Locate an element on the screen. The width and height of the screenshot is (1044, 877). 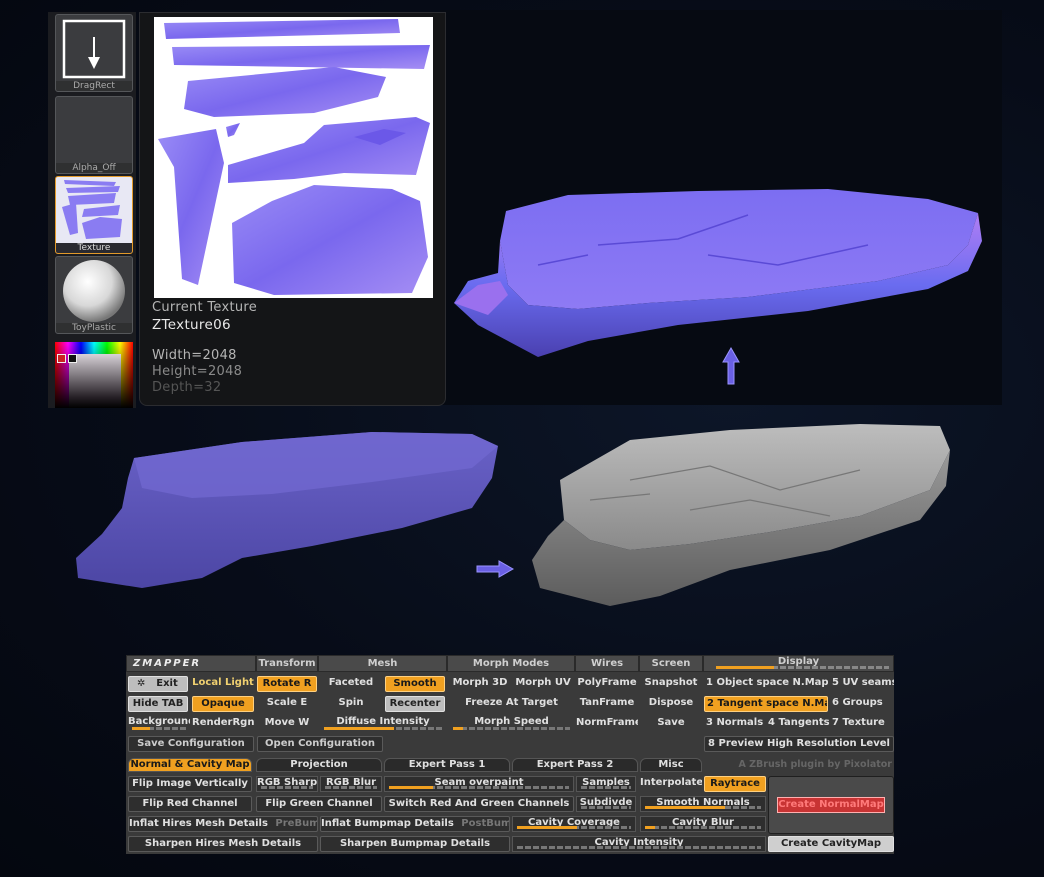
tab-normal-cavity-map: Normal & Cavity Map is located at coordinates (190, 765).